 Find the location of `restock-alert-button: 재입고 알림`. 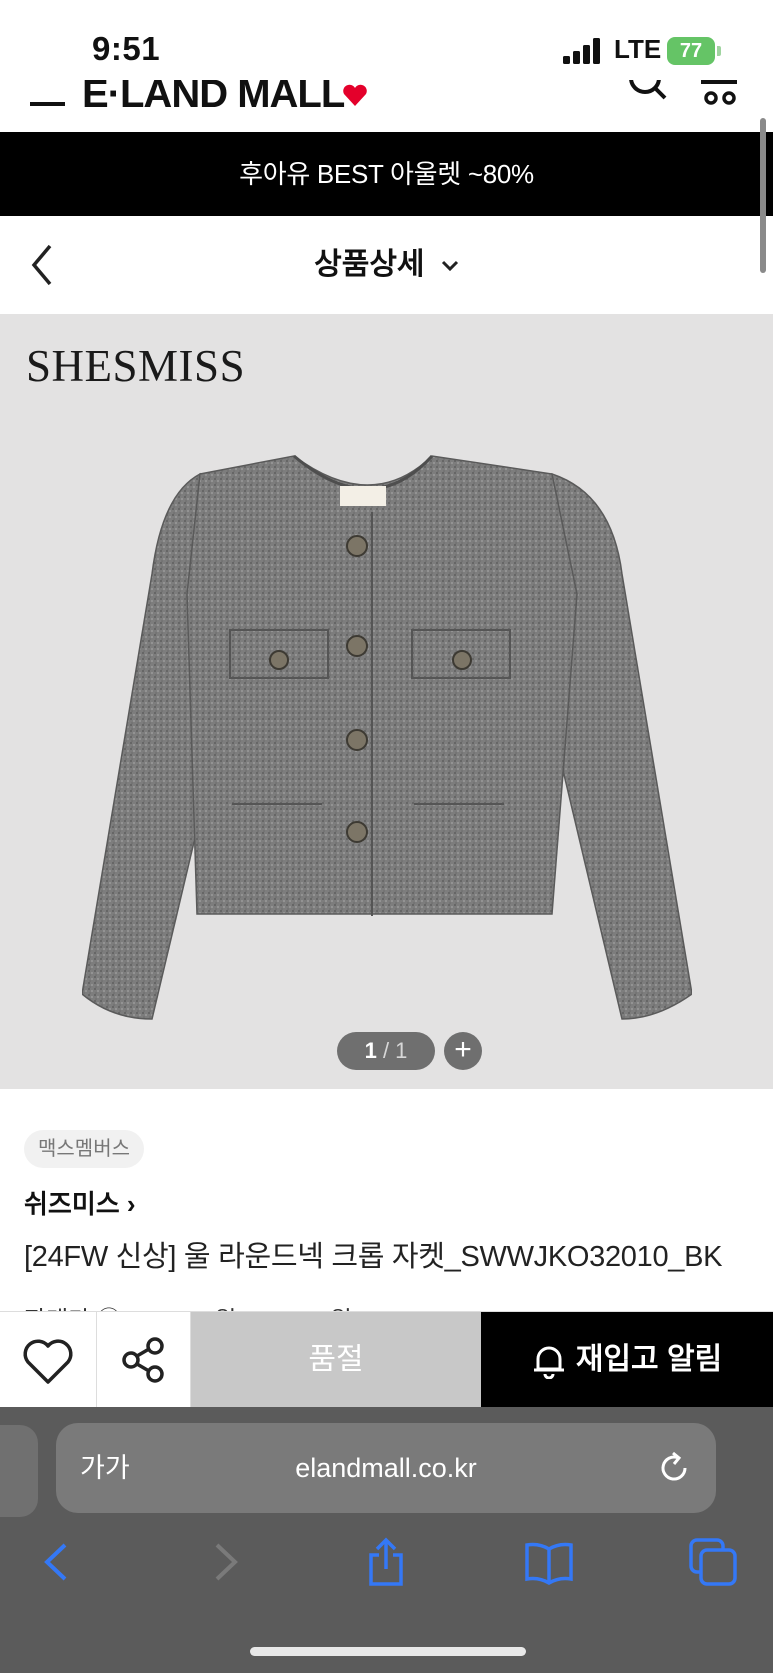

restock-alert-button: 재입고 알림 is located at coordinates (627, 1360).